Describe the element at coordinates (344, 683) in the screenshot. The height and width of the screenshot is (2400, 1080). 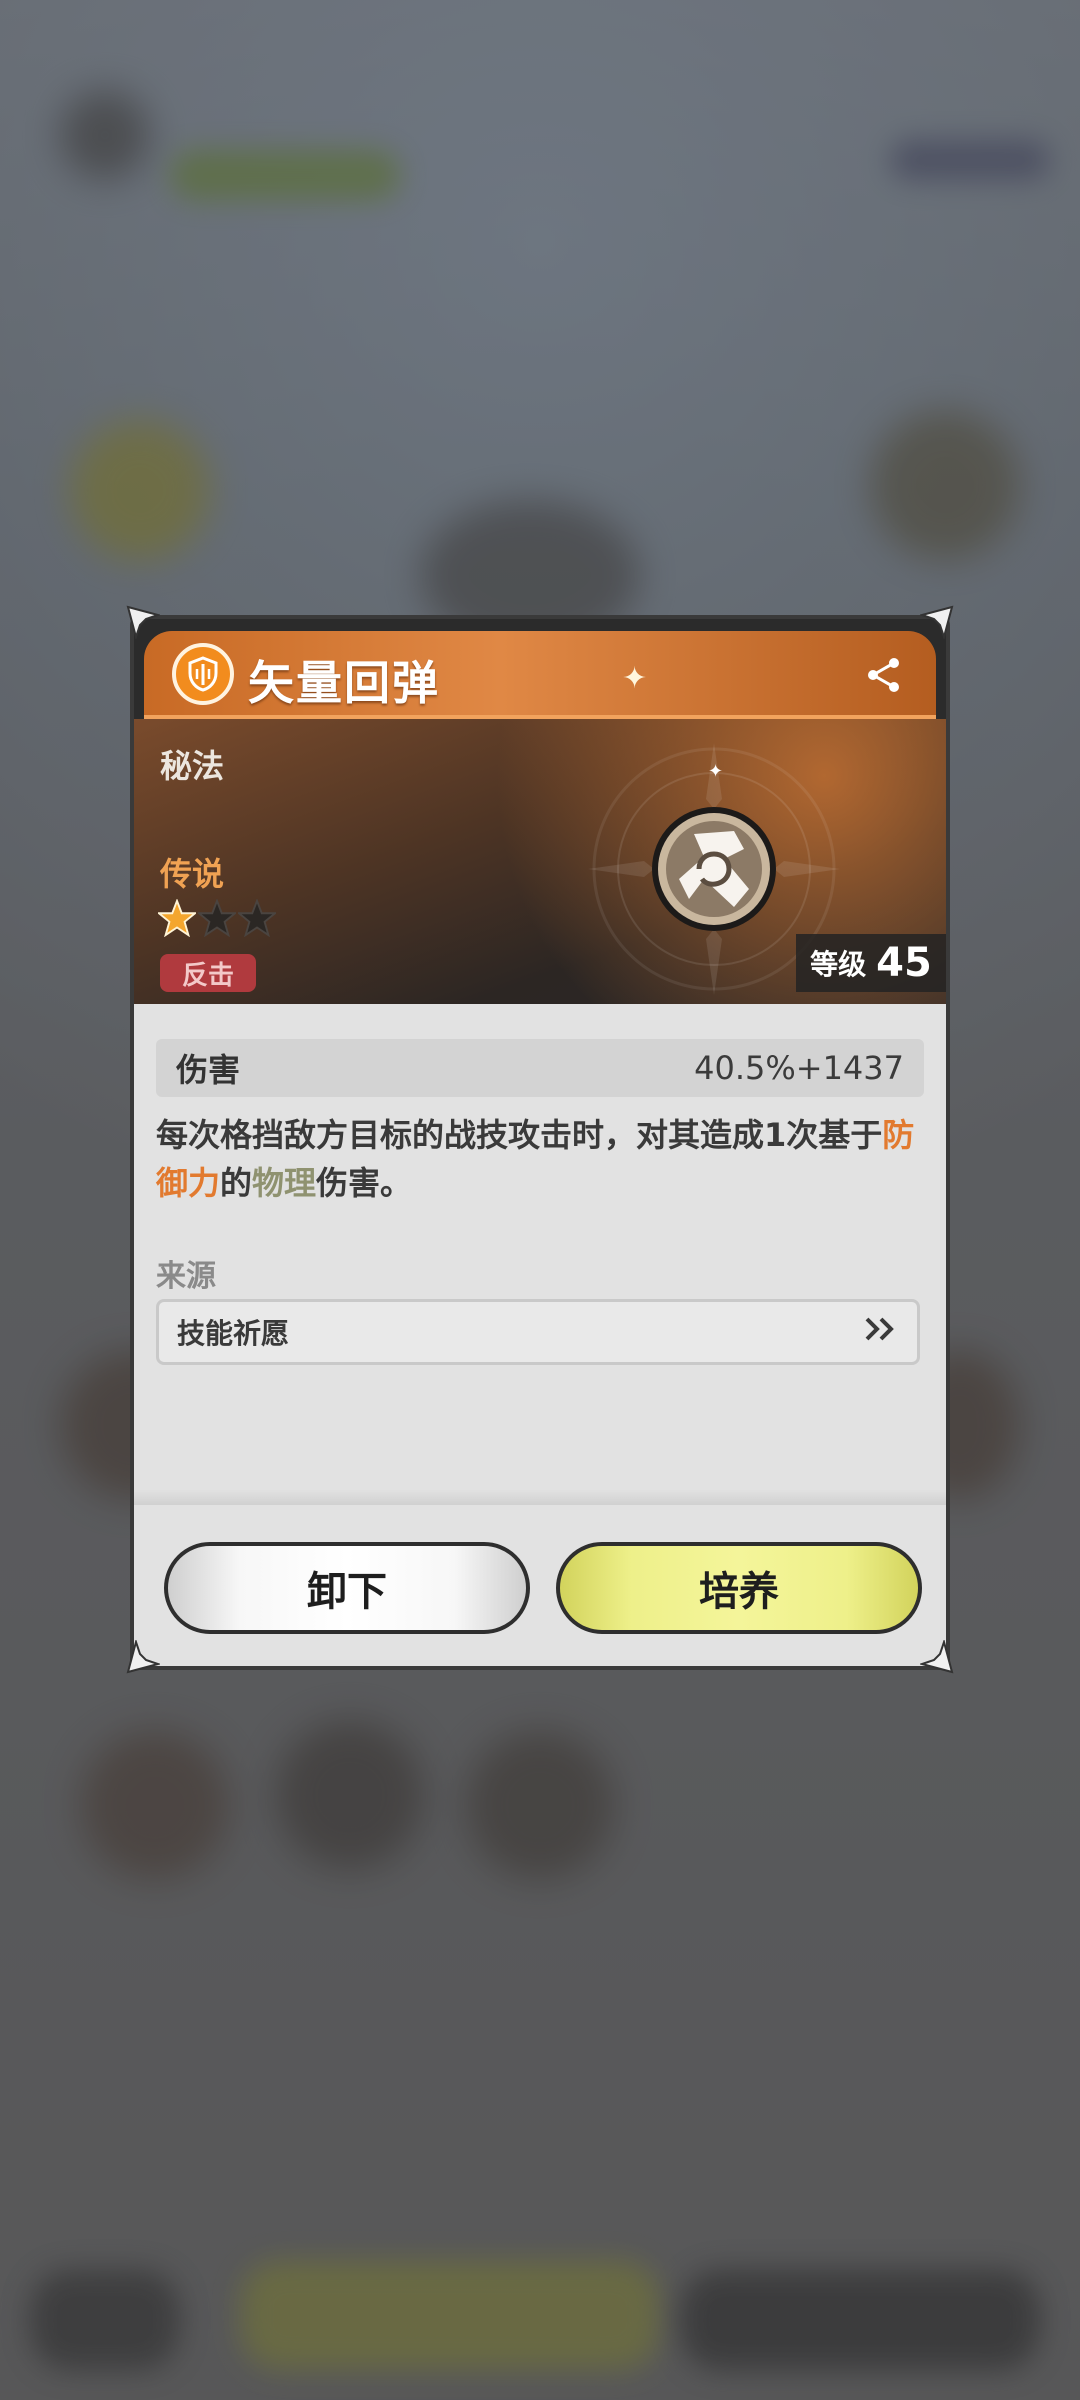
I see `item-title: 矢量回弹` at that location.